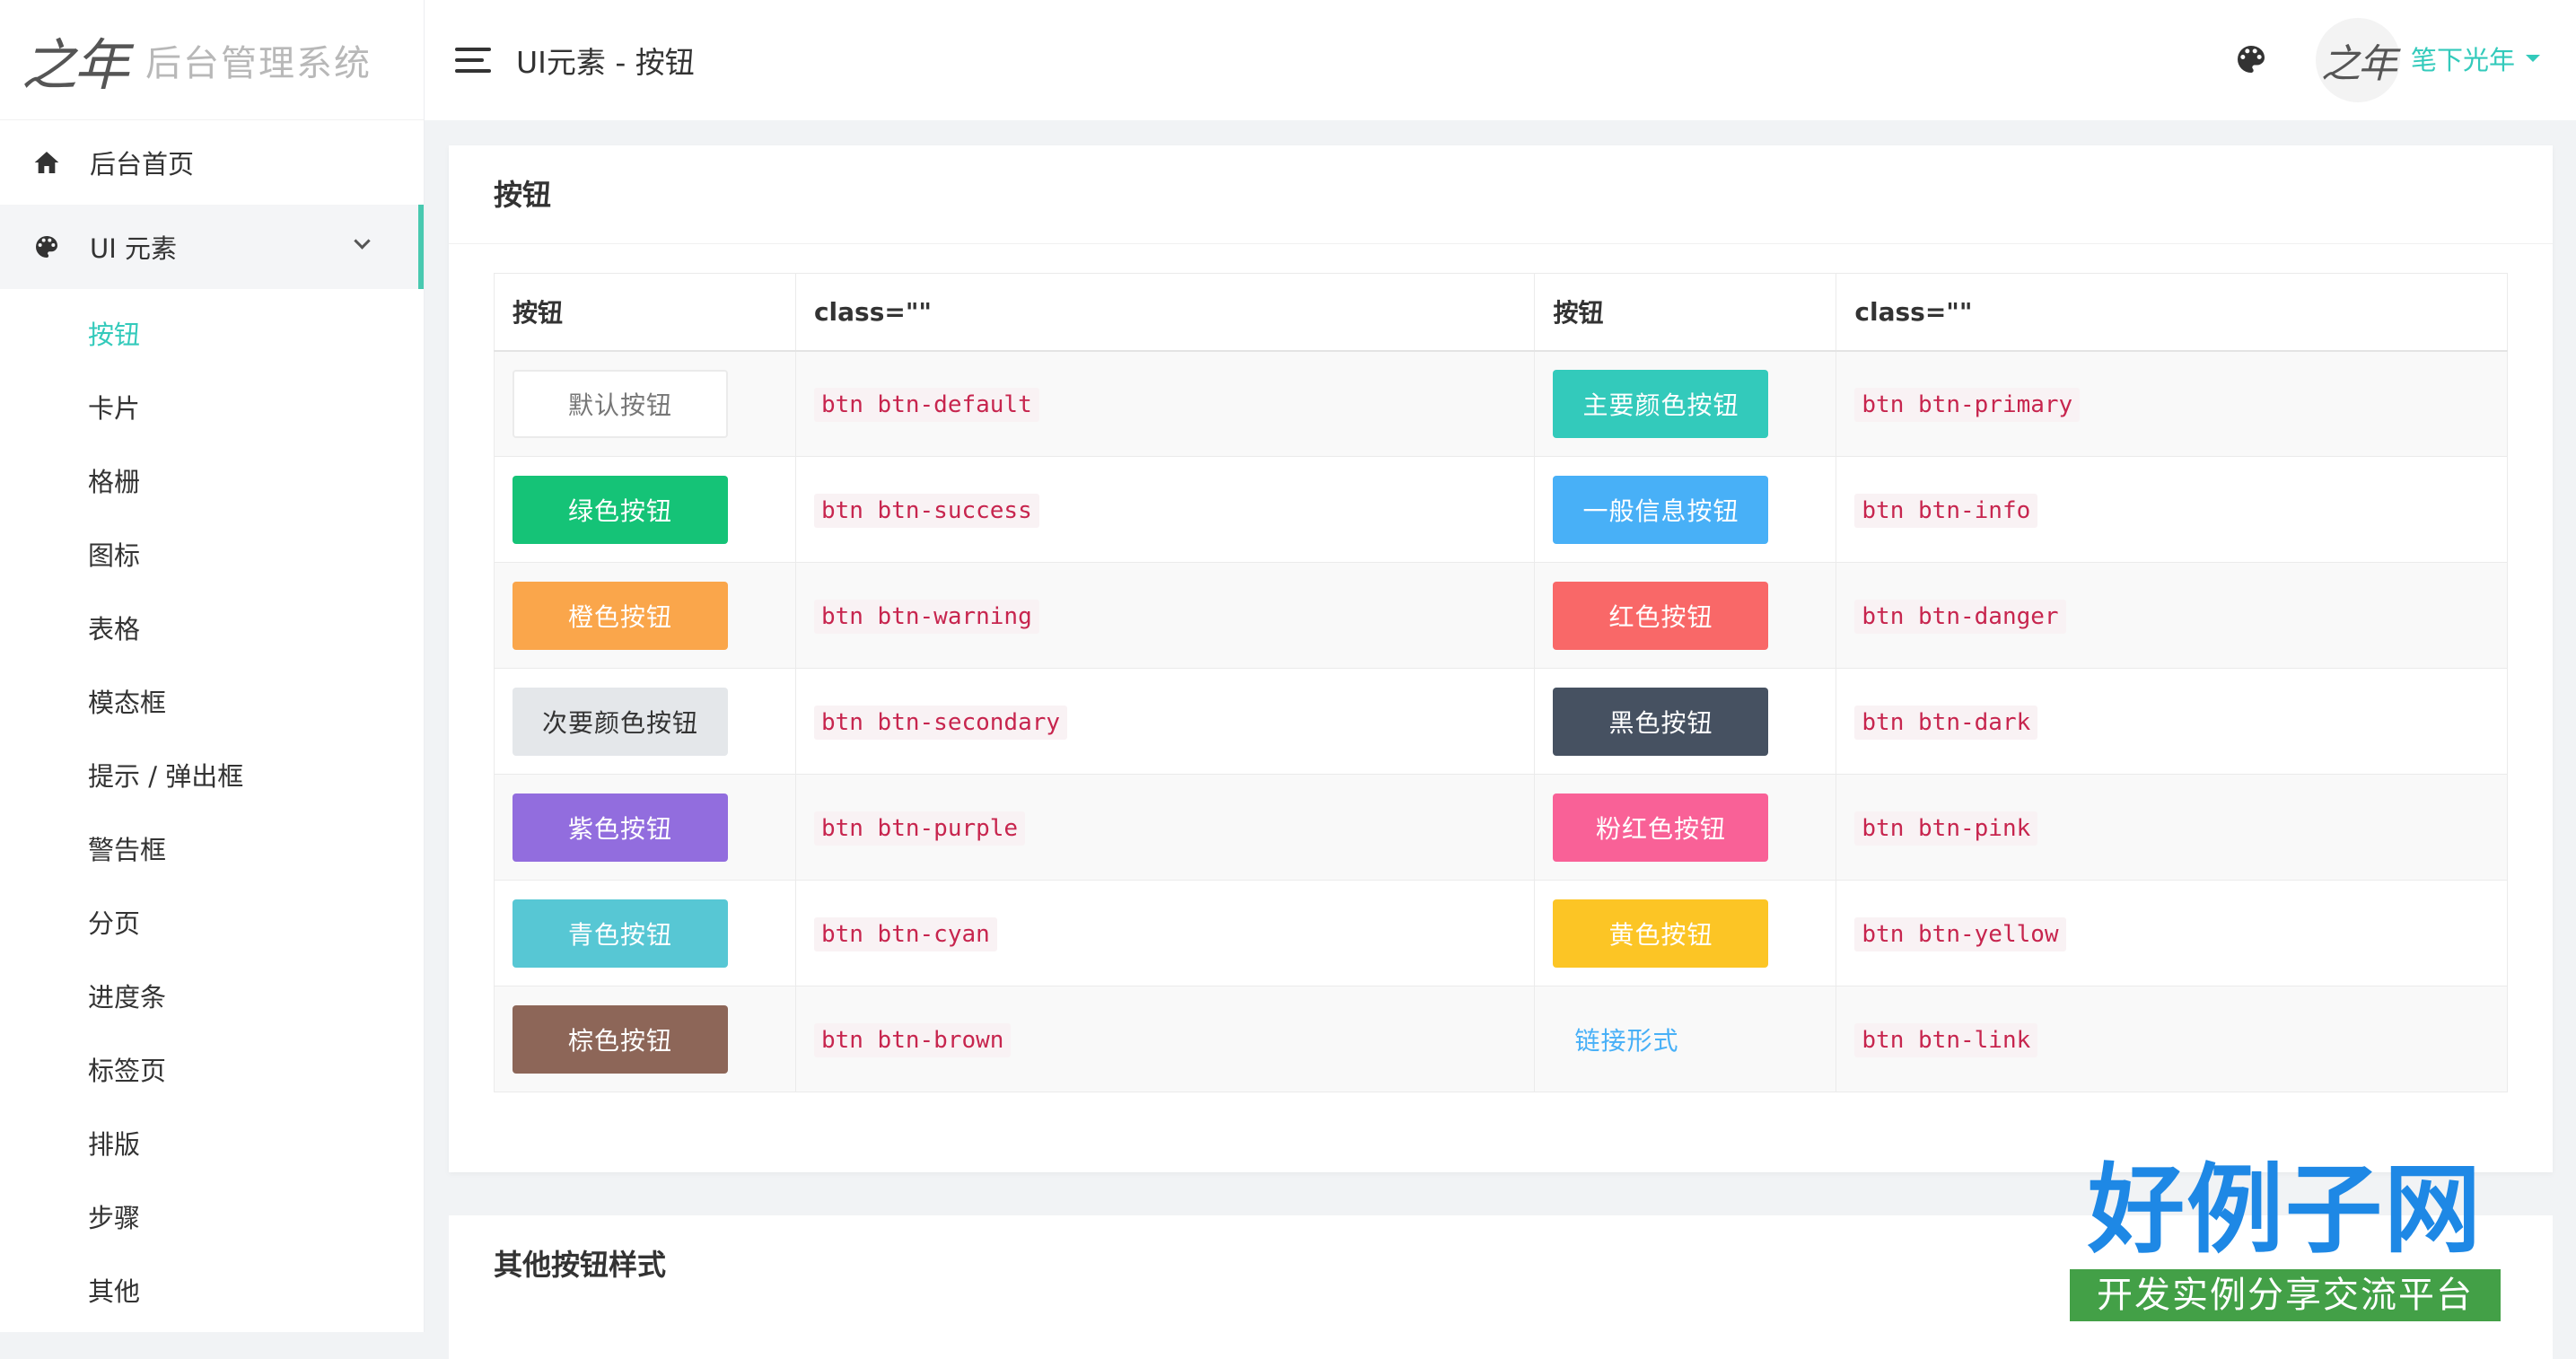 The height and width of the screenshot is (1359, 2576). Describe the element at coordinates (1165, 404) in the screenshot. I see `table-cell: btn btn-default` at that location.